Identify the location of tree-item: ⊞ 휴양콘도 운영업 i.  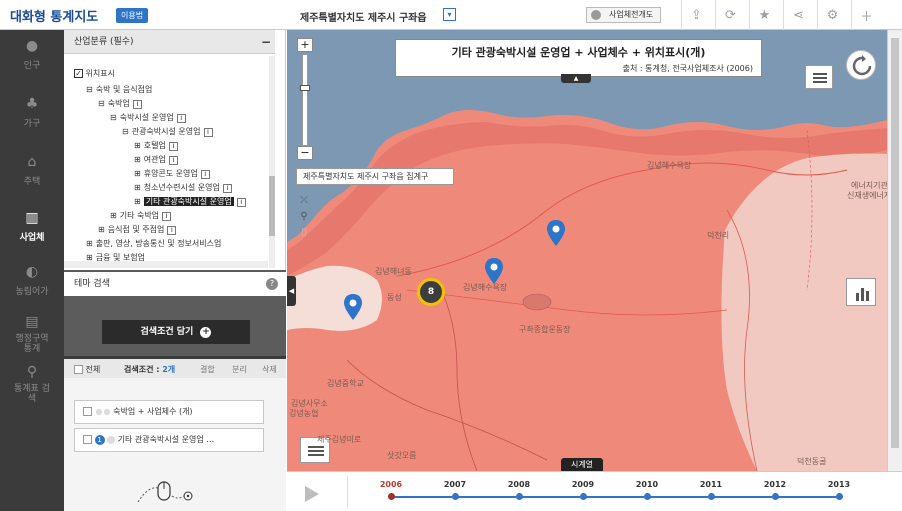
(172, 173).